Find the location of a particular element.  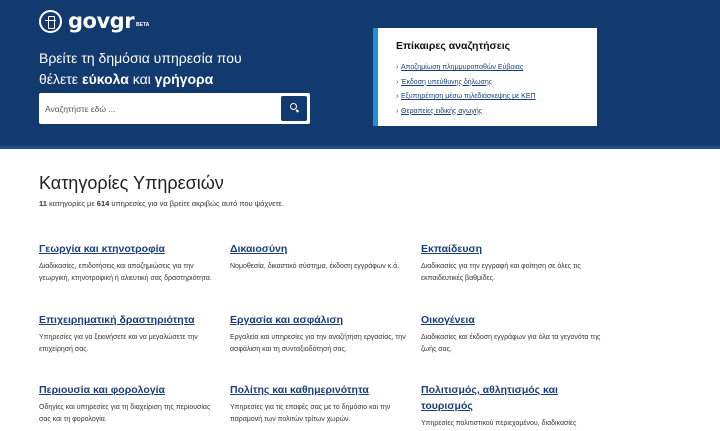

search-button is located at coordinates (294, 108).